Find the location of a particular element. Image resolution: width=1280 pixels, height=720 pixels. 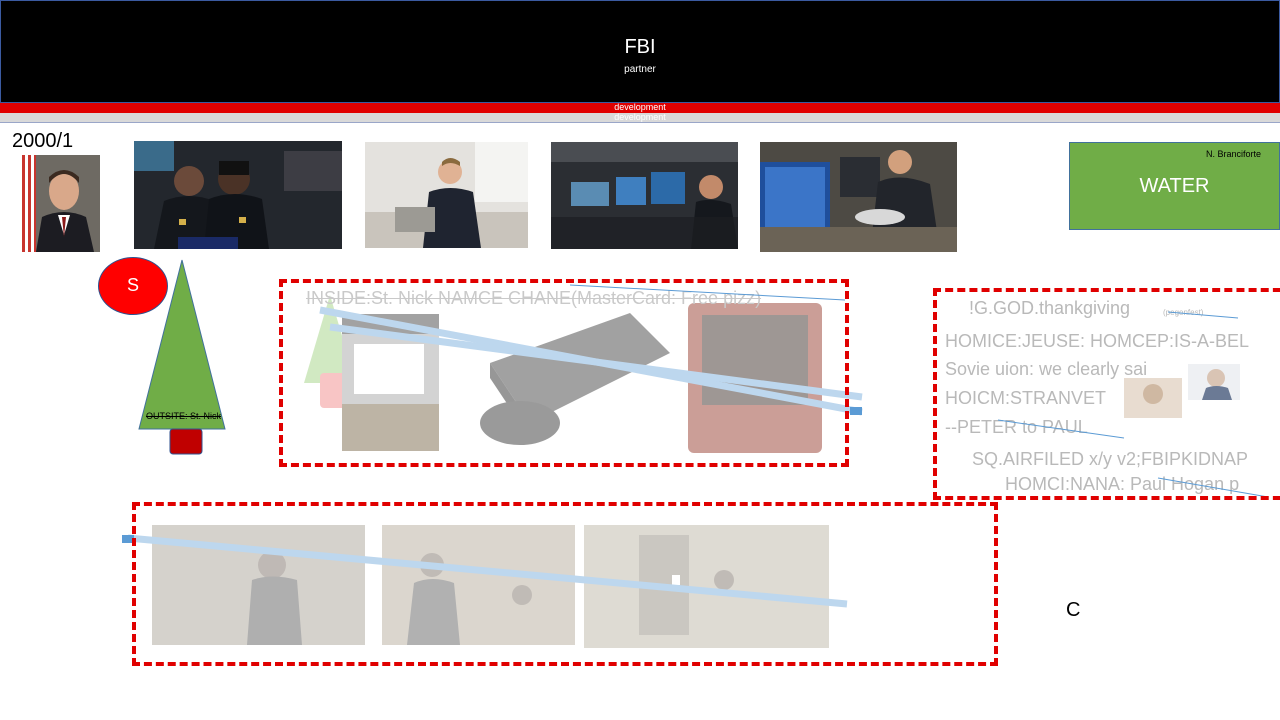

dashed-box-right is located at coordinates (1106, 394).